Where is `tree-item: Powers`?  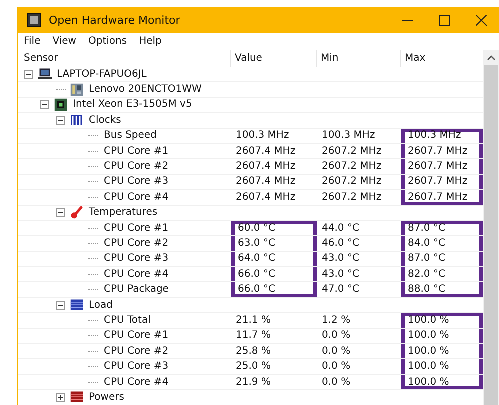 tree-item: Powers is located at coordinates (106, 397).